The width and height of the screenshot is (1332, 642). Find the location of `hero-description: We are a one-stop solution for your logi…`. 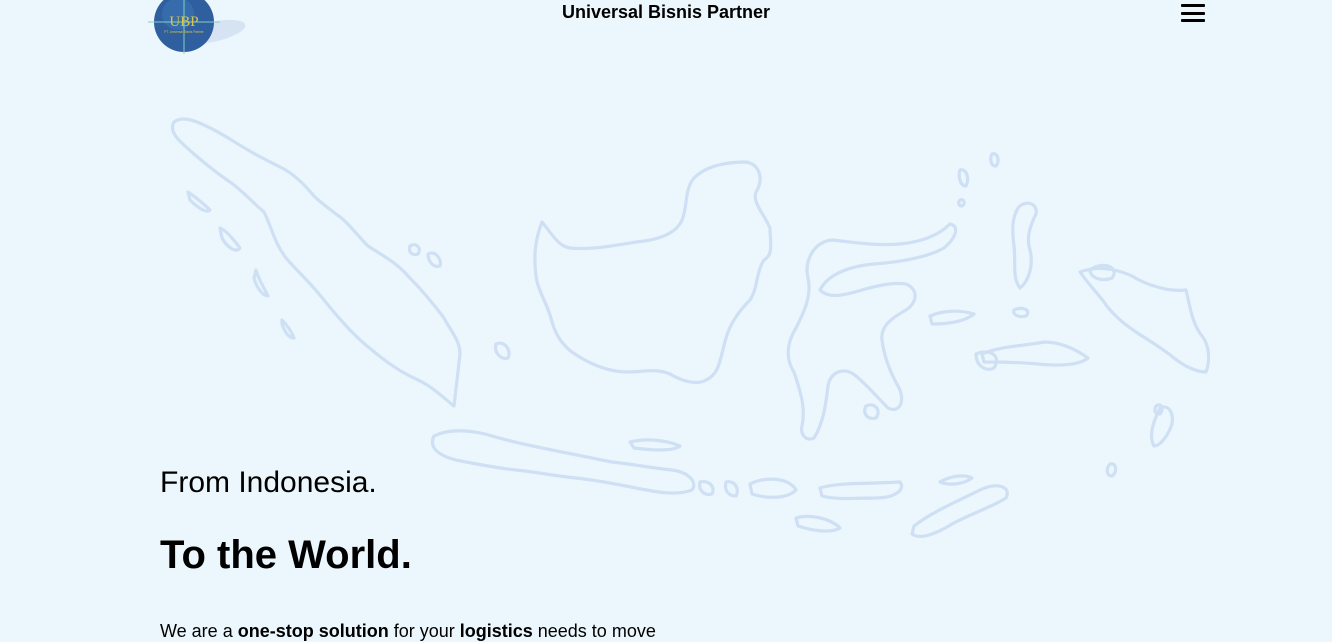

hero-description: We are a one-stop solution for your logi… is located at coordinates (408, 631).